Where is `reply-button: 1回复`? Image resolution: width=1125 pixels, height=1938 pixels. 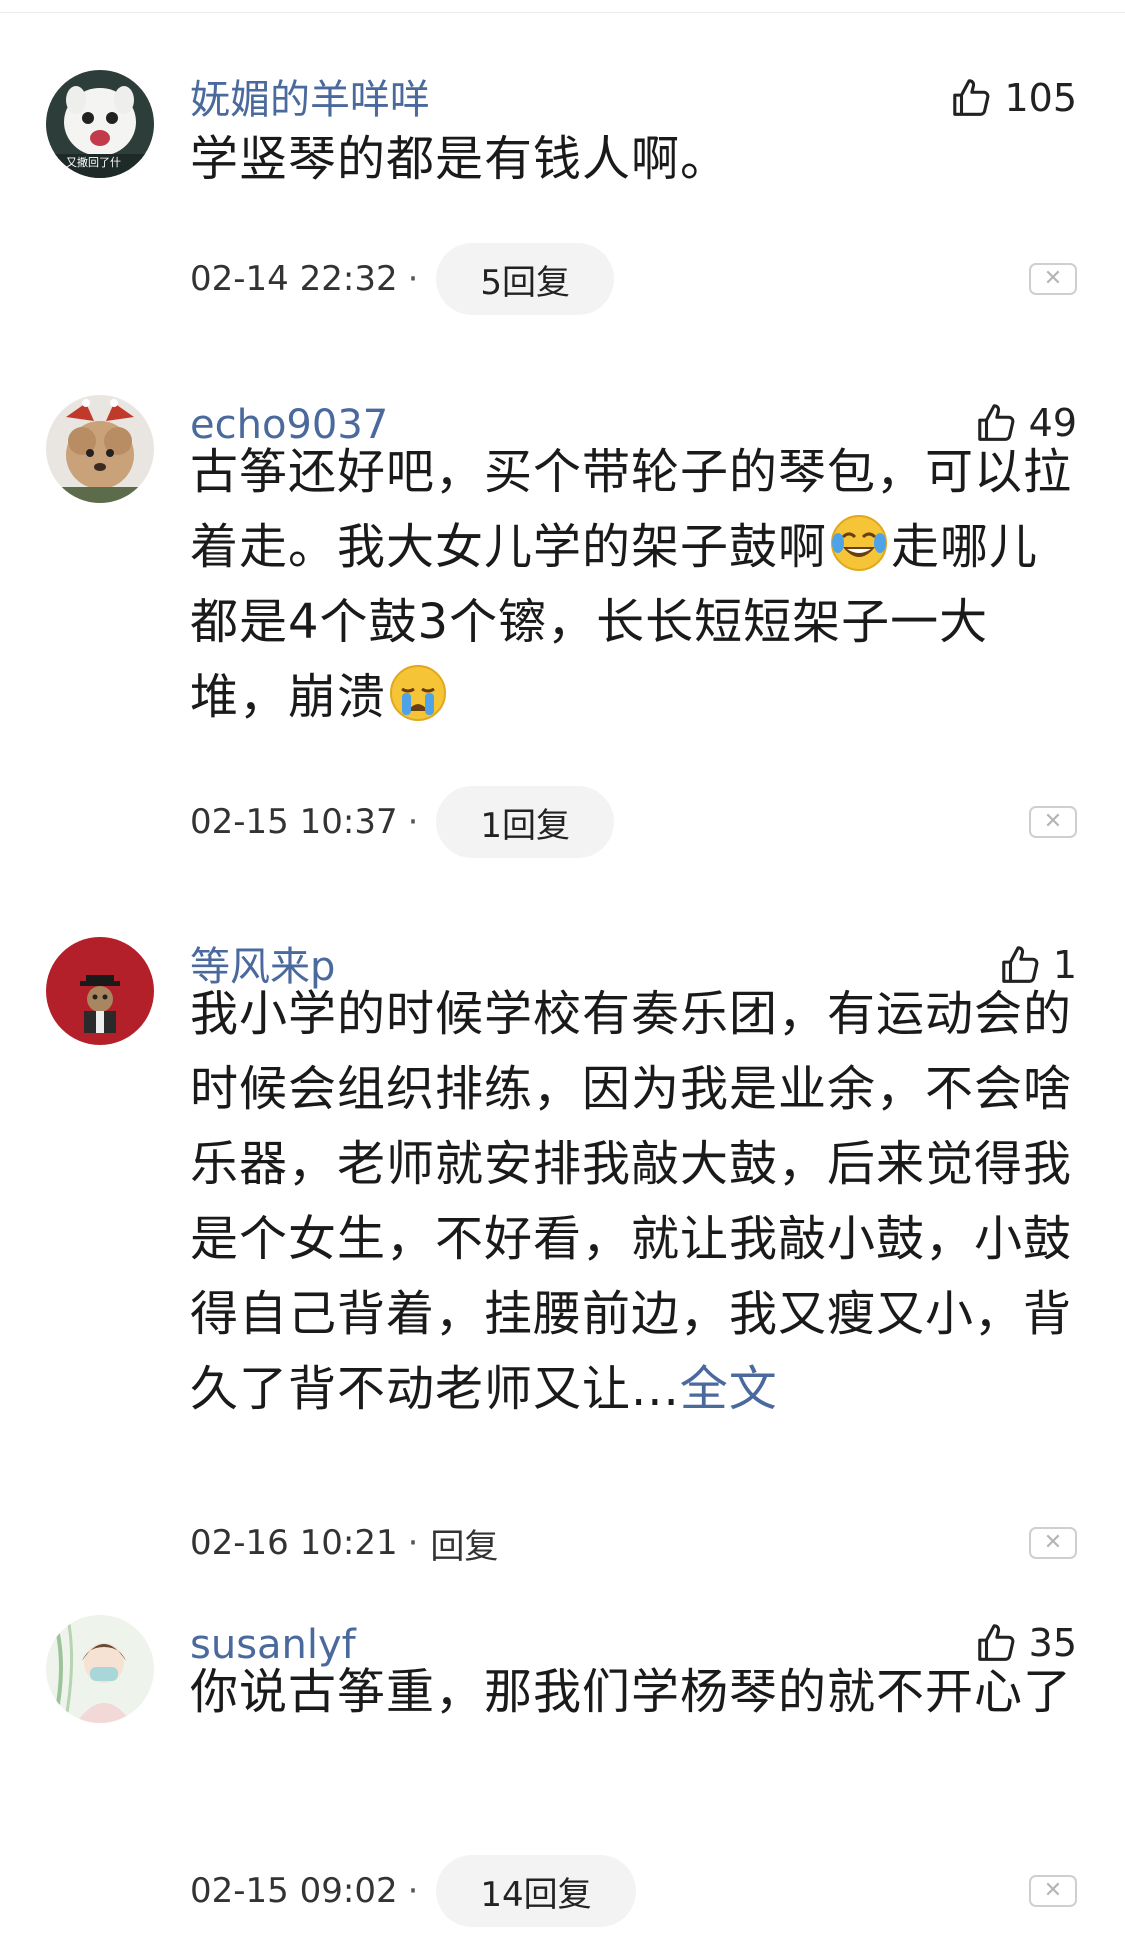 reply-button: 1回复 is located at coordinates (525, 822).